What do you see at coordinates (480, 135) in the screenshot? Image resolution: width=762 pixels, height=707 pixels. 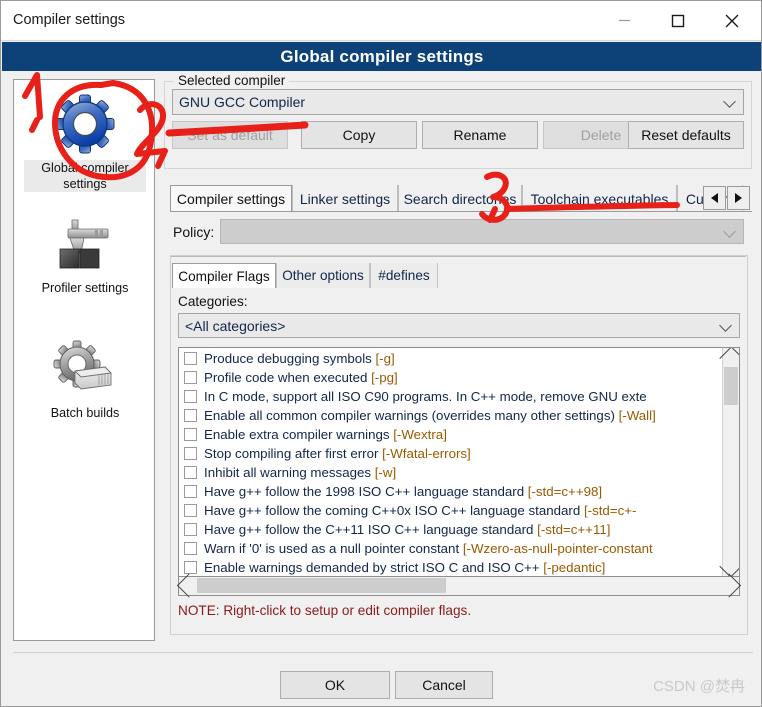 I see `rename-button: Rename` at bounding box center [480, 135].